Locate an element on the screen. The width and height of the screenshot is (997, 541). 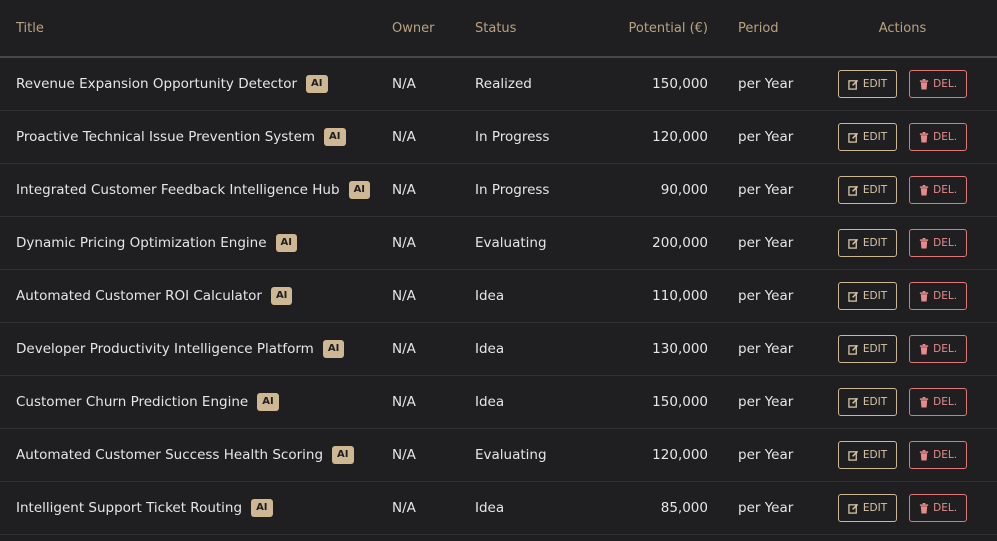
row-title: Revenue Expansion Opportunity Detector is located at coordinates (156, 84).